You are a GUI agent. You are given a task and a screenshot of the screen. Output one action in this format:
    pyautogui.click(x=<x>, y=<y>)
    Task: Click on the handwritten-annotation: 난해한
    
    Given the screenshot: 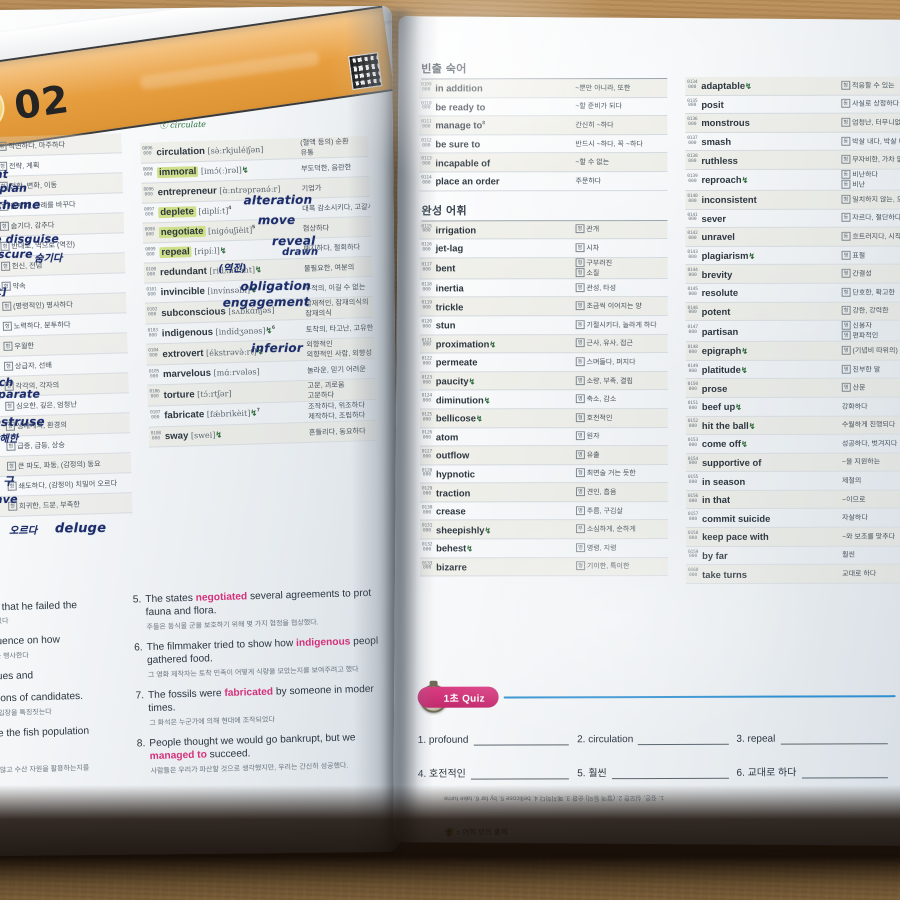 What is the action you would take?
    pyautogui.click(x=9, y=439)
    